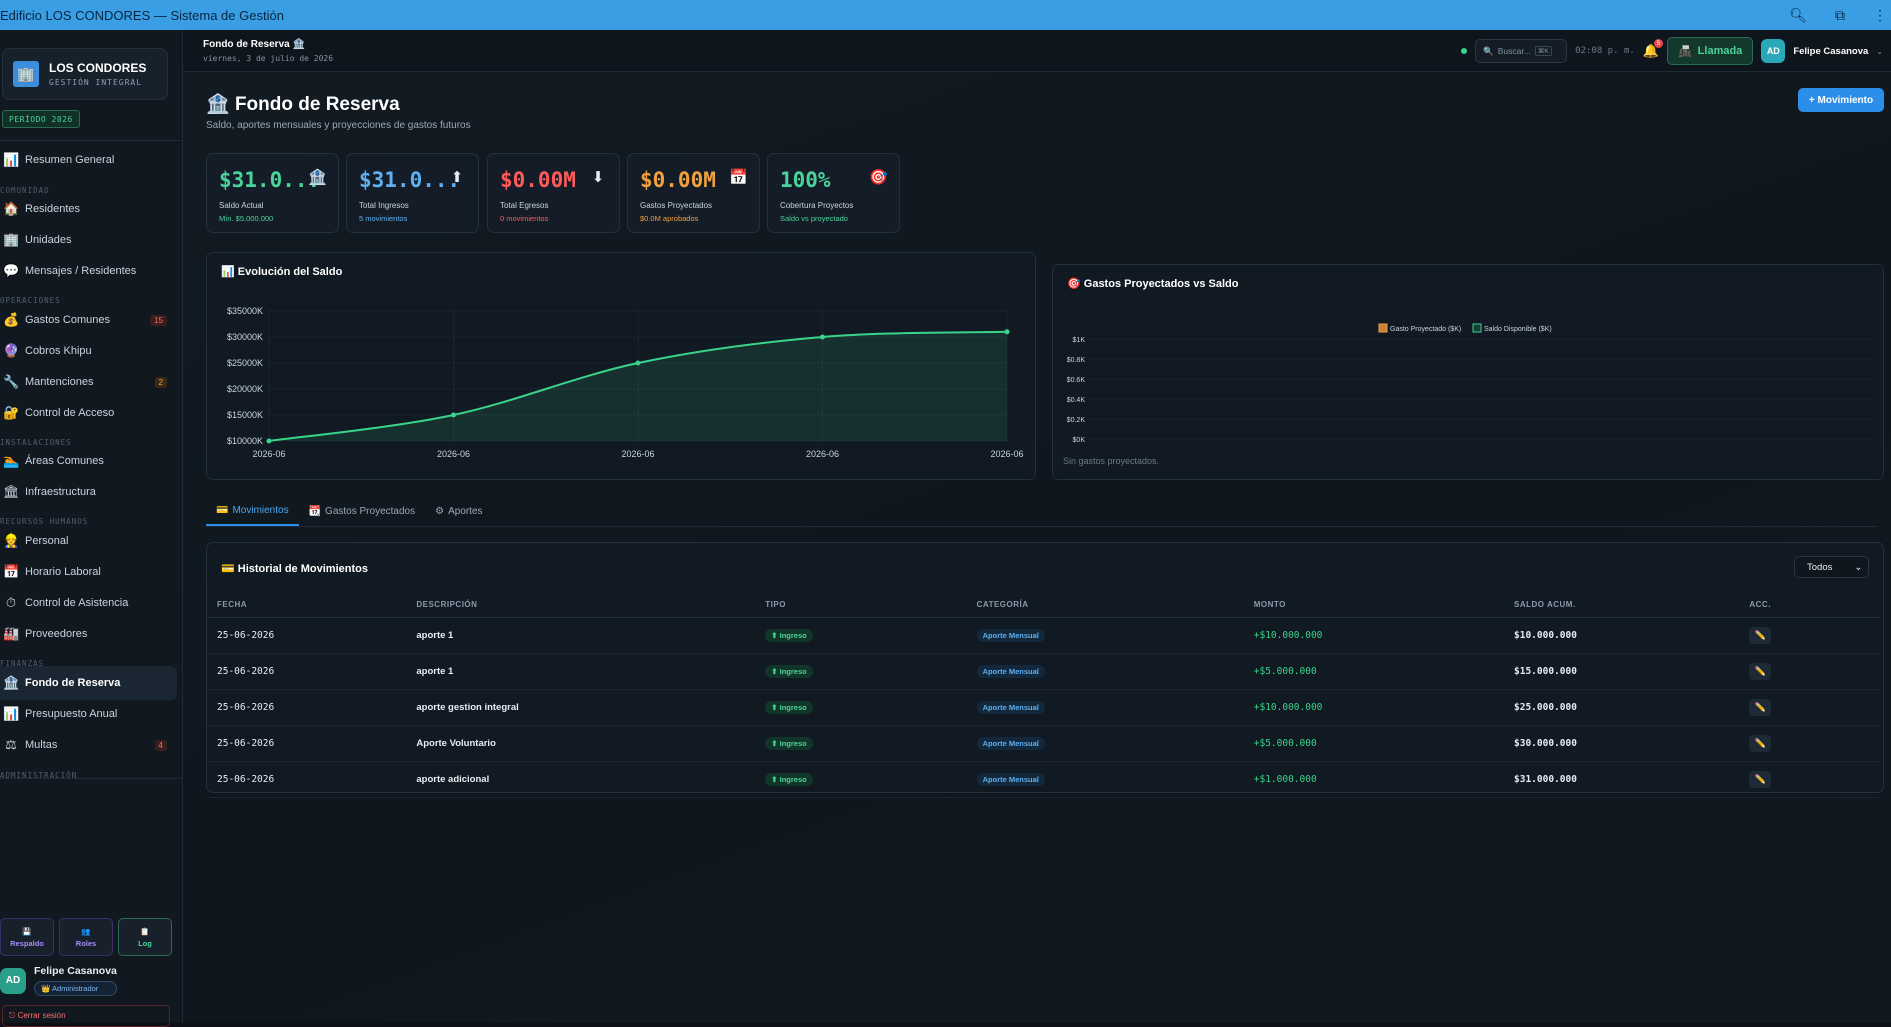 Image resolution: width=1891 pixels, height=1027 pixels. I want to click on column-header: DESCRIPCIÓN, so click(591, 605).